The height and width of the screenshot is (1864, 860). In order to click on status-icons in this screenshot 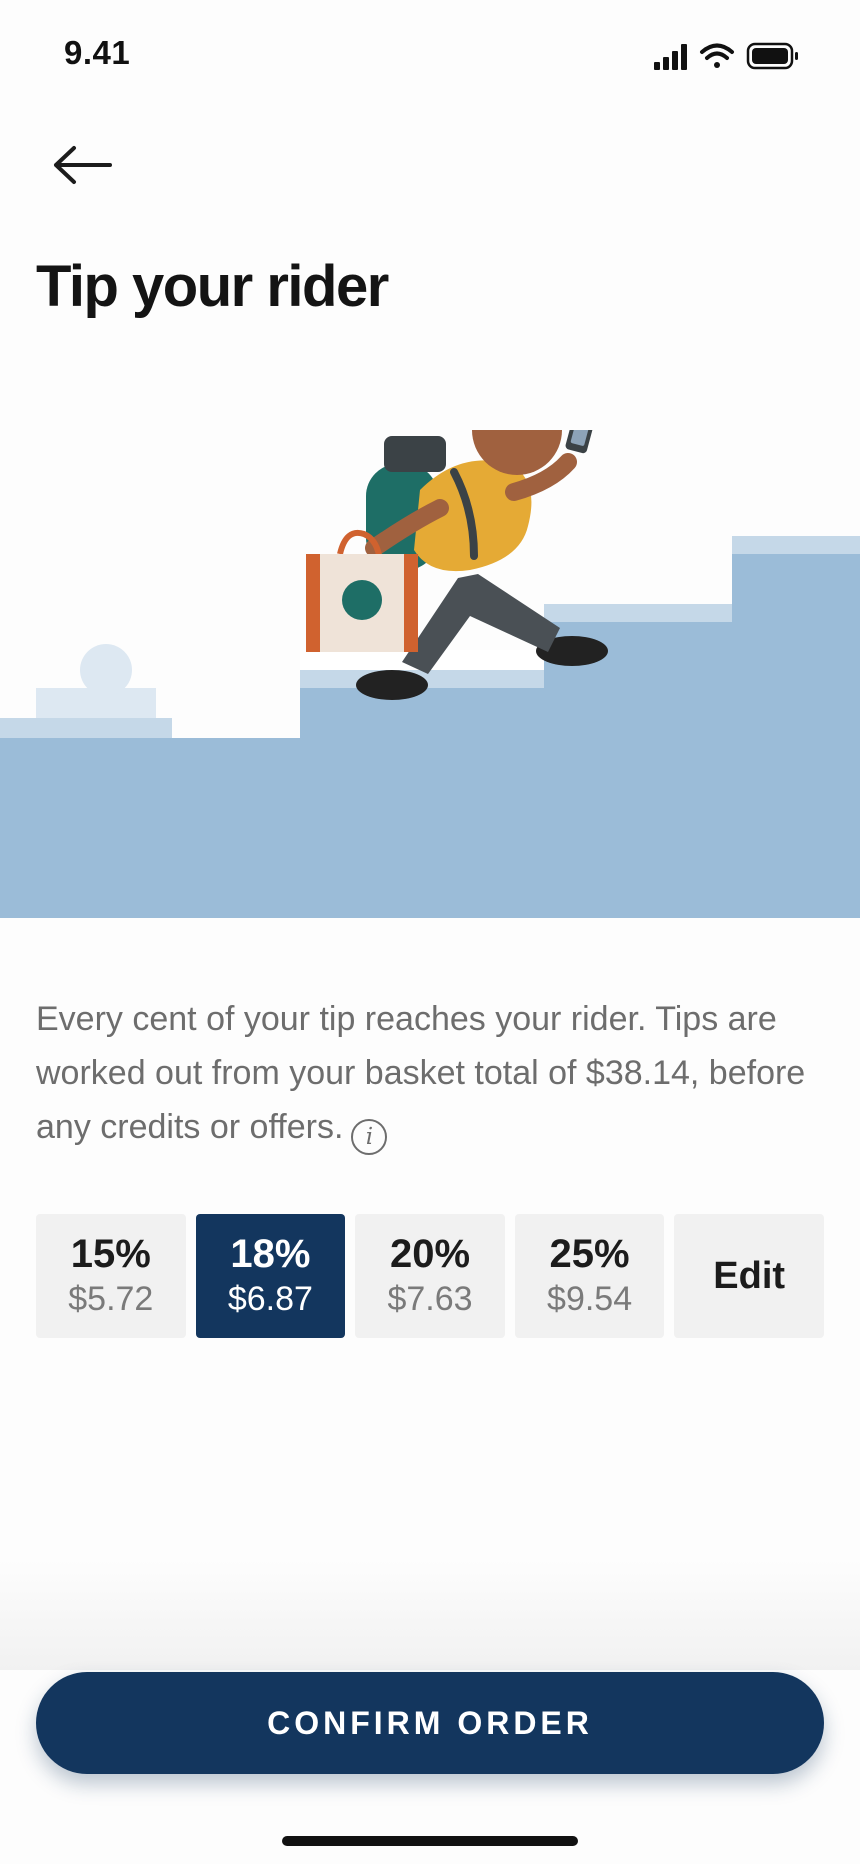, I will do `click(726, 56)`.